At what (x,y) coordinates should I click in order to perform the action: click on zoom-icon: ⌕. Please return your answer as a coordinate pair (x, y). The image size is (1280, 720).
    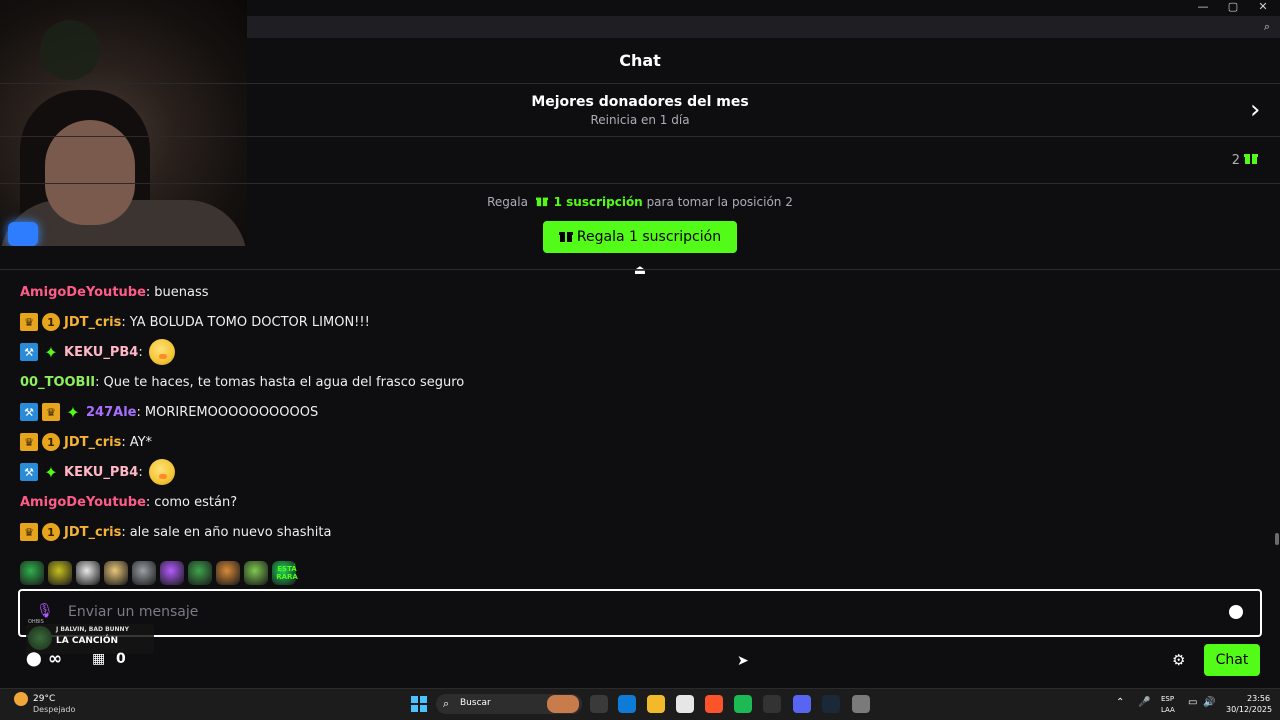
    Looking at the image, I should click on (1267, 27).